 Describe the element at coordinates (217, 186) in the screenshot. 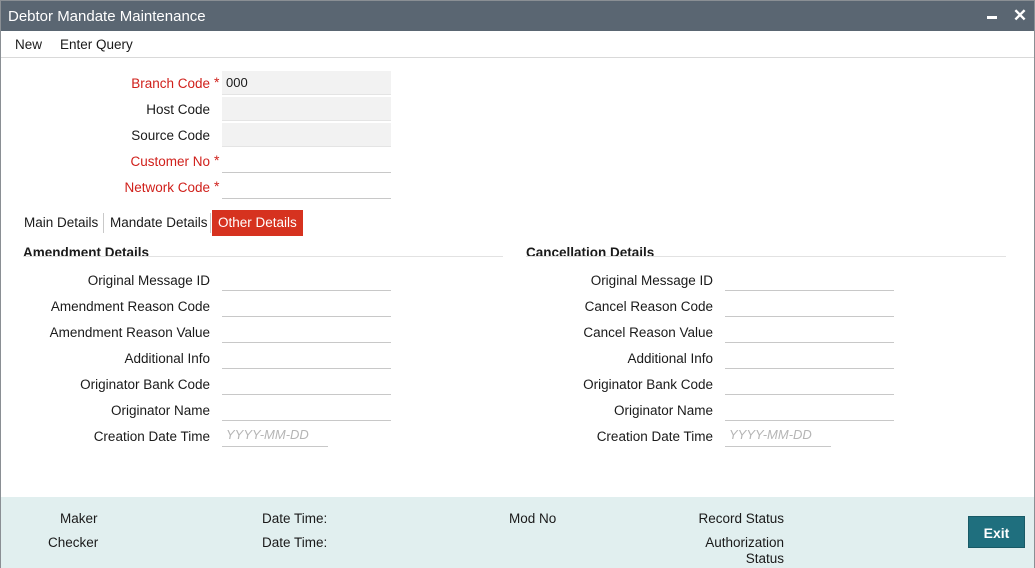

I see `network-code-required-marker: *` at that location.